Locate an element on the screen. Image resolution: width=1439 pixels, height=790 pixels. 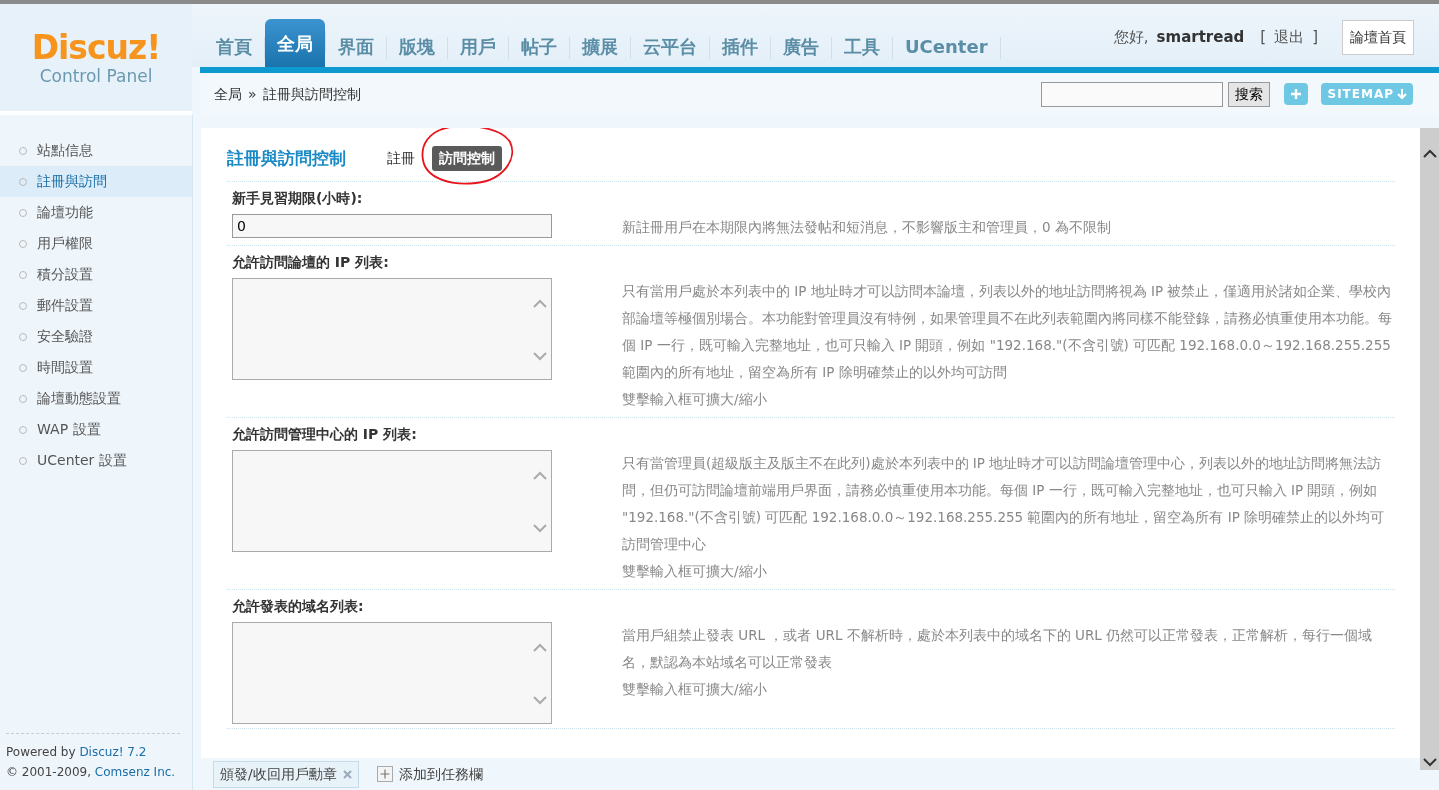
number-input-field: 0 is located at coordinates (392, 226).